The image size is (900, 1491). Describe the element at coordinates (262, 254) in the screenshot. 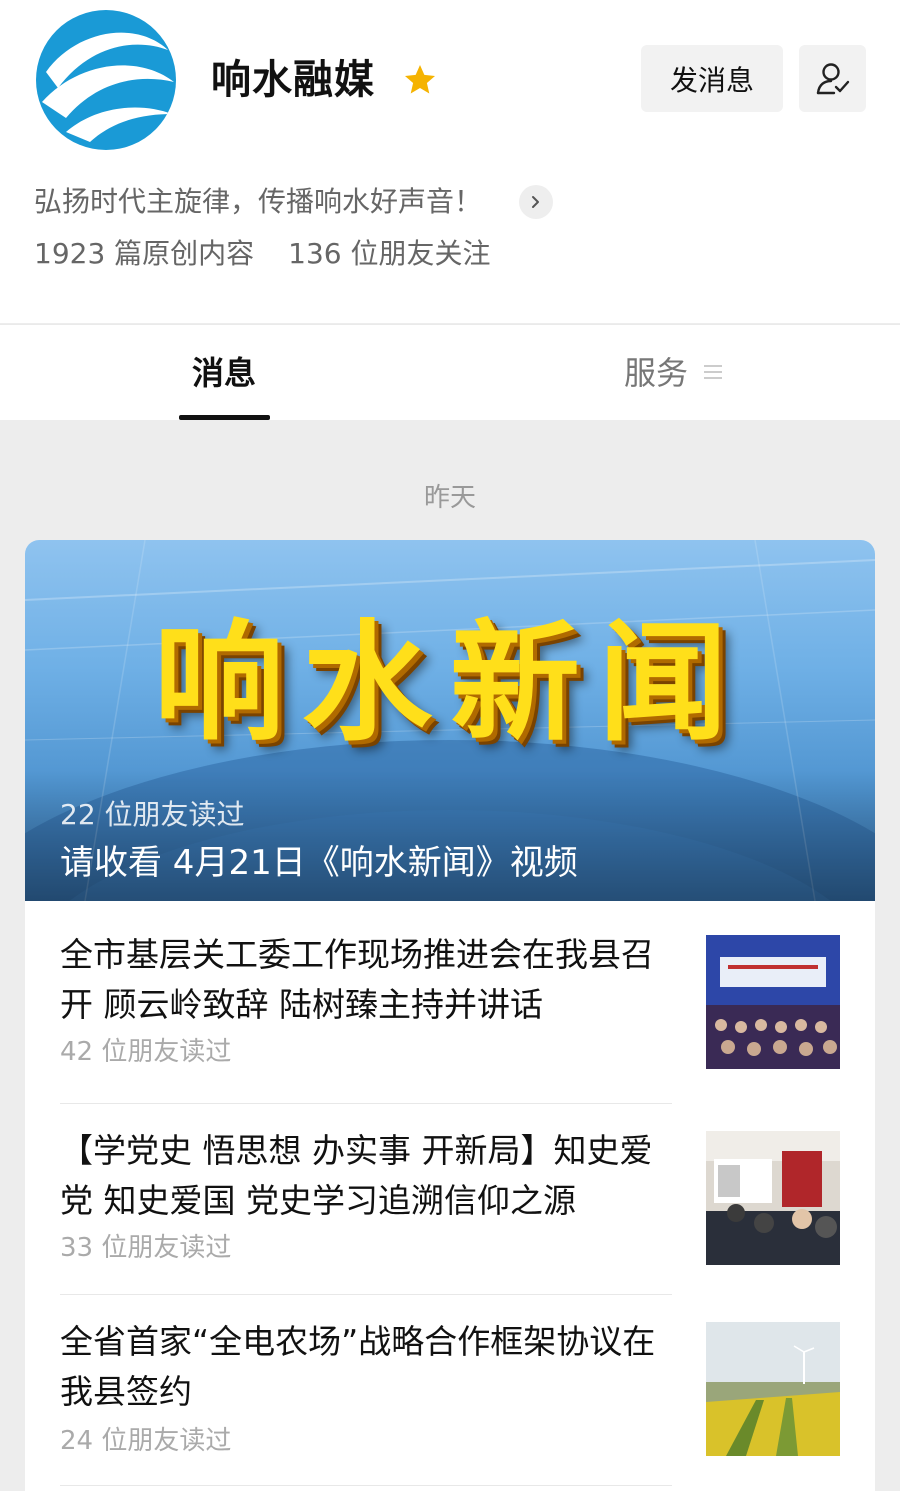

I see `account-stats: 1923 篇原创内容 136 位朋友关注` at that location.